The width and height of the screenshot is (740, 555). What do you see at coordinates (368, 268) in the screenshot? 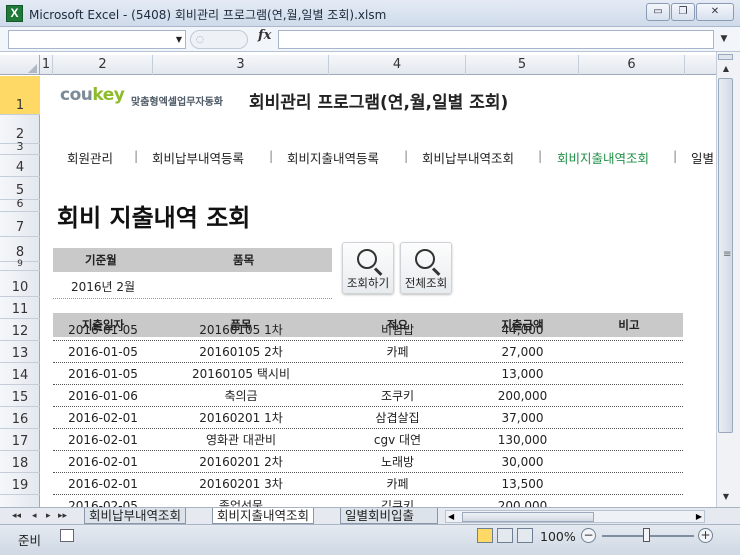
I see `search-button: 조회하기` at bounding box center [368, 268].